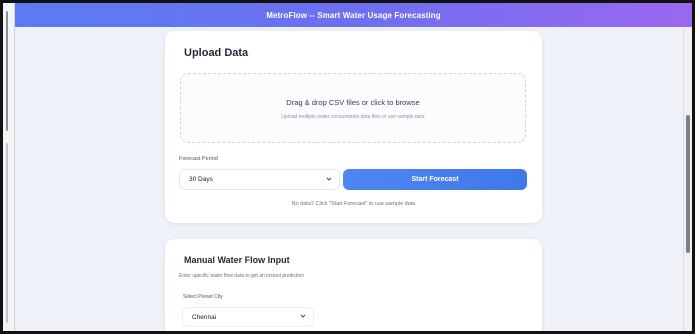  I want to click on scrollbar-thumb, so click(688, 184).